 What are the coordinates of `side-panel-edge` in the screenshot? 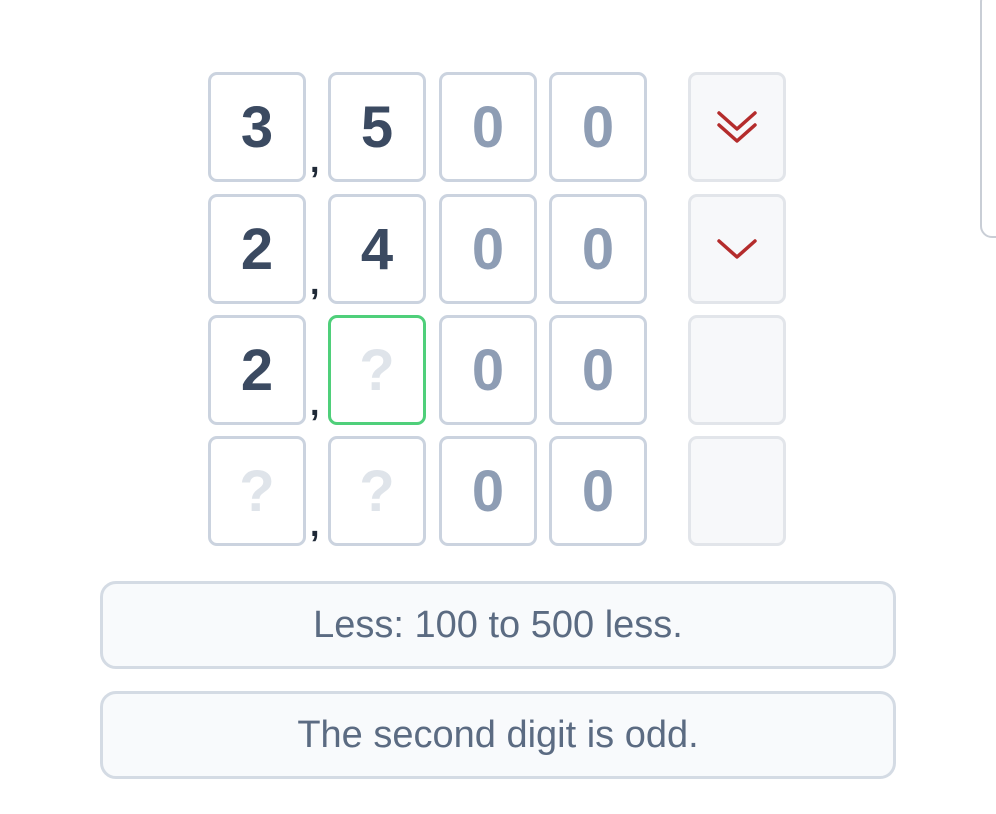 It's located at (988, 119).